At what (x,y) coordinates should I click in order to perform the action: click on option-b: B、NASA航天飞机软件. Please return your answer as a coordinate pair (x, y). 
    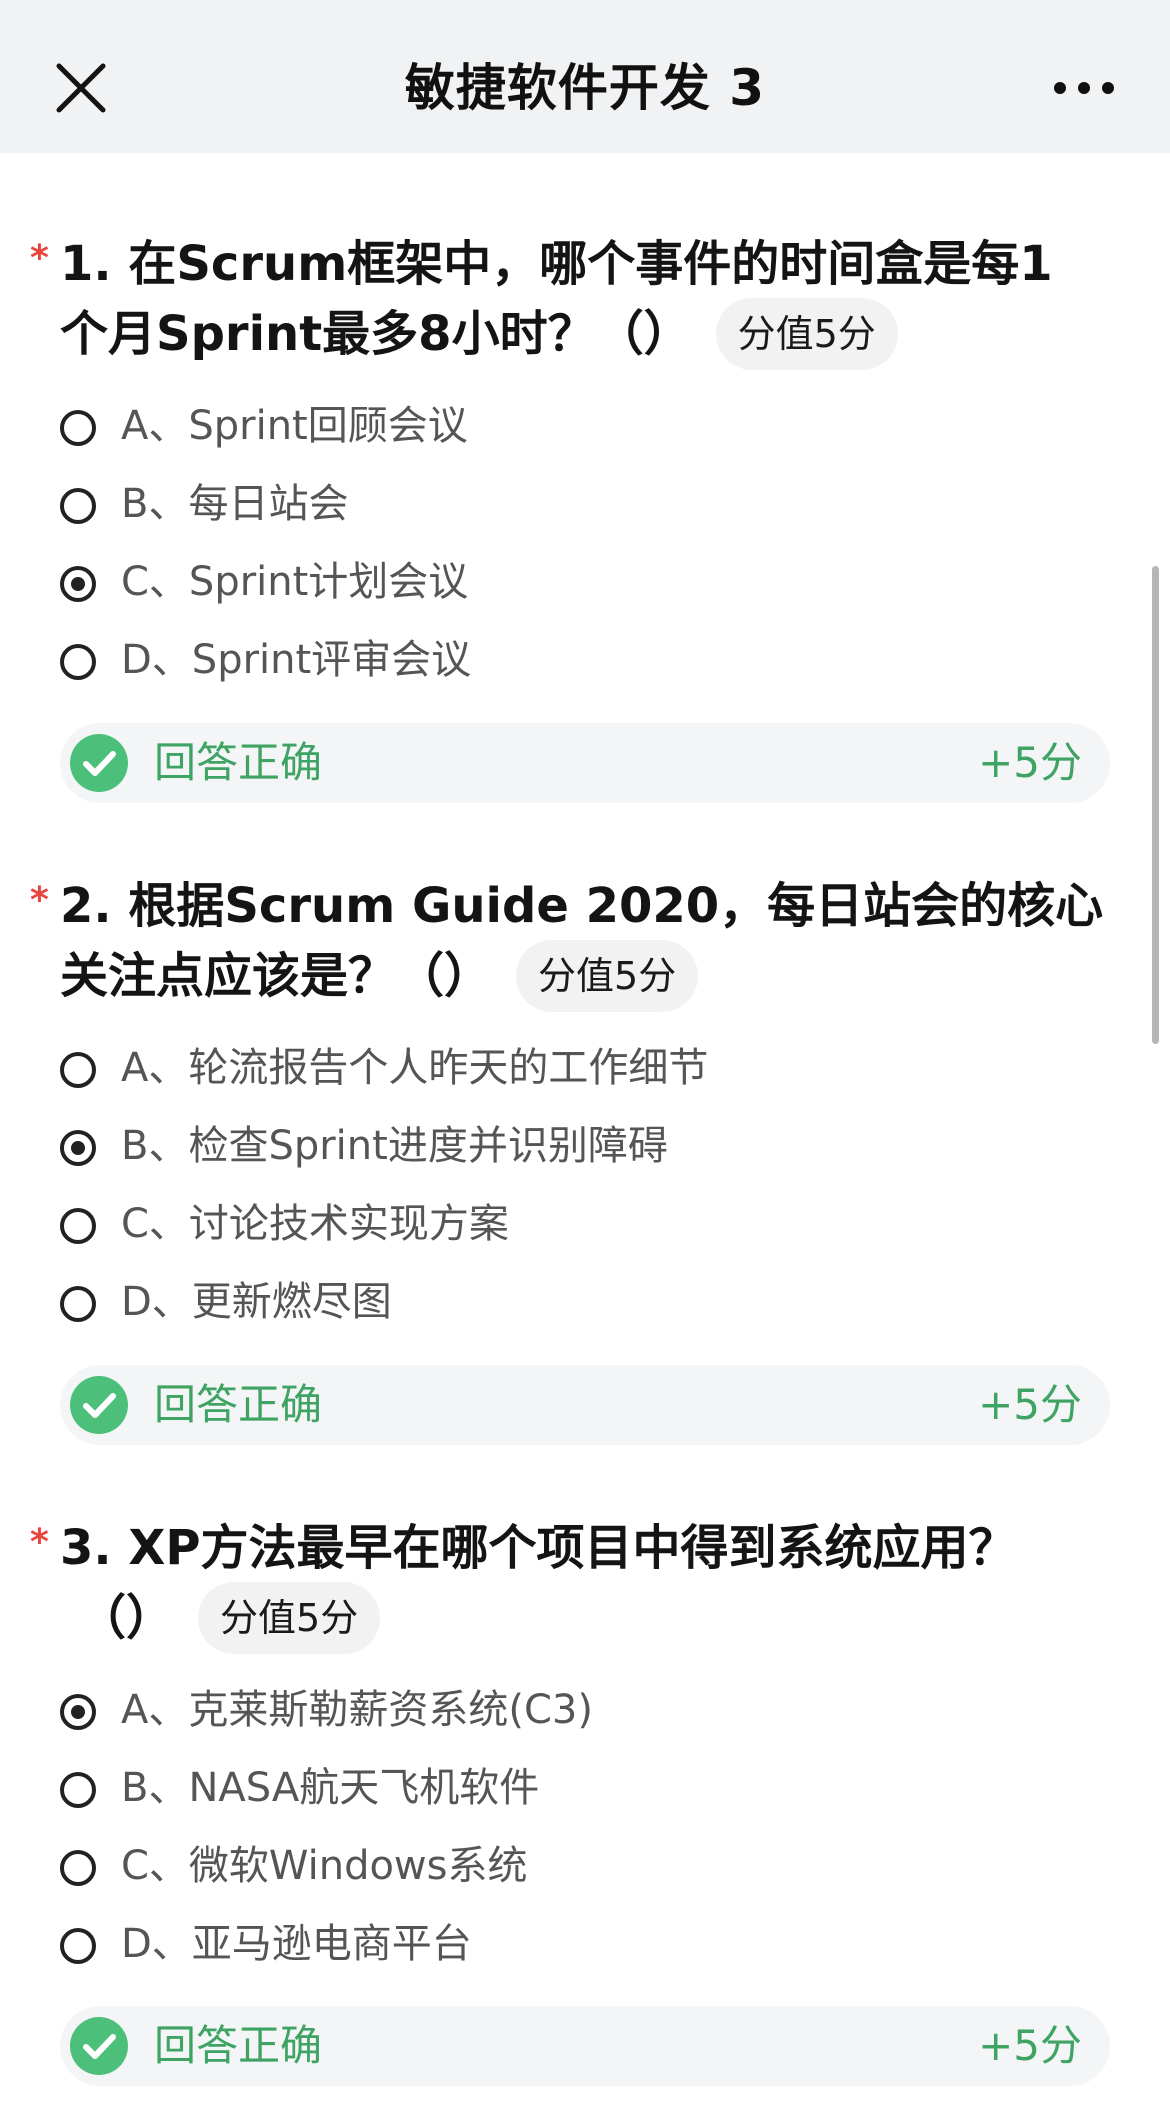
    Looking at the image, I should click on (558, 1789).